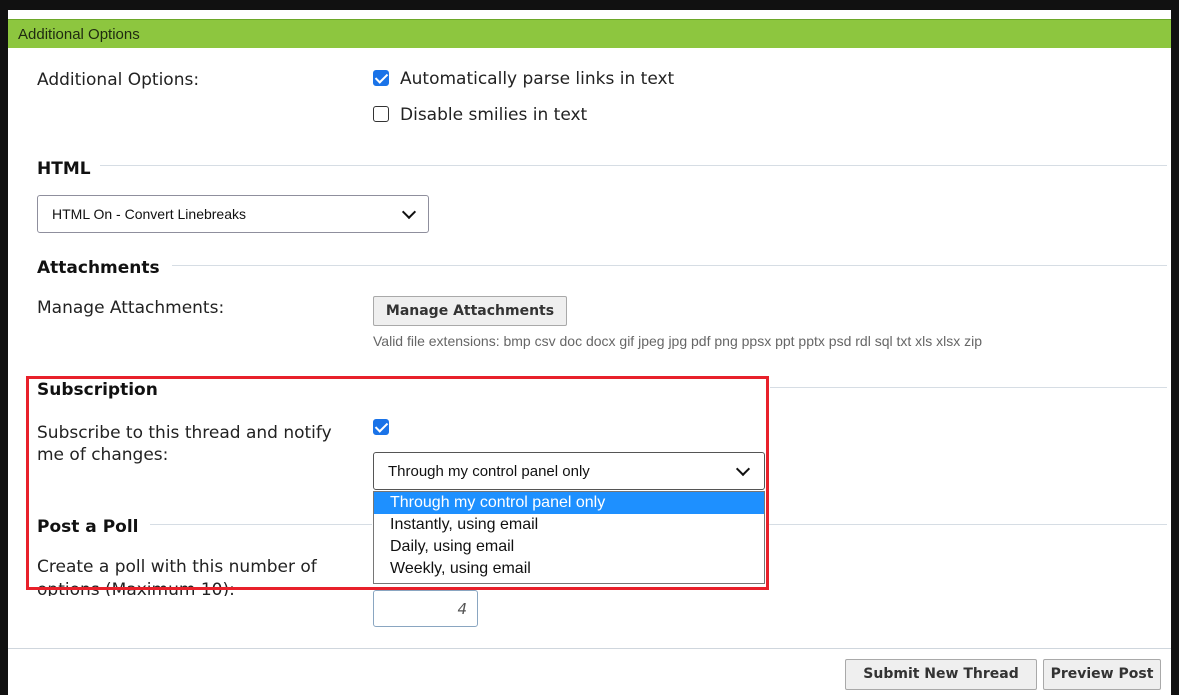 This screenshot has width=1179, height=695. What do you see at coordinates (381, 78) in the screenshot?
I see `parse-links-checkbox` at bounding box center [381, 78].